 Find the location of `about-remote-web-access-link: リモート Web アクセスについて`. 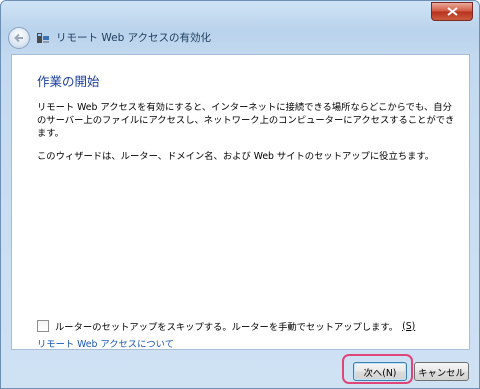

about-remote-web-access-link: リモート Web アクセスについて is located at coordinates (105, 343).